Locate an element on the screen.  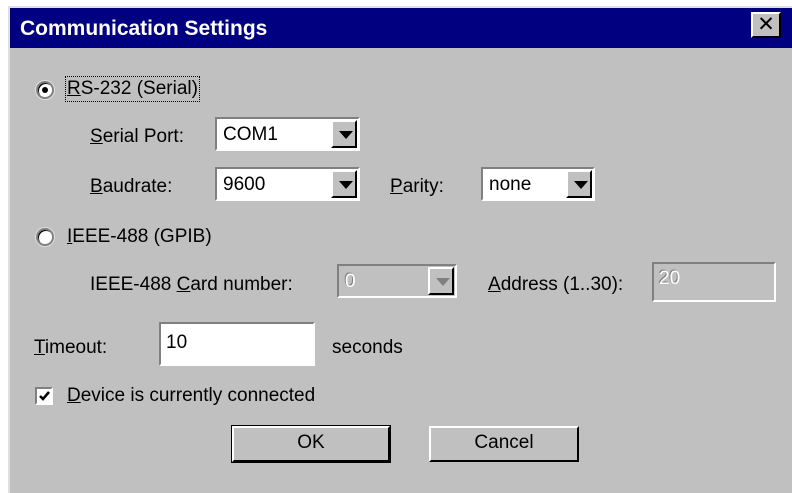
card-number-label: IEEE-488 Card number: is located at coordinates (191, 284).